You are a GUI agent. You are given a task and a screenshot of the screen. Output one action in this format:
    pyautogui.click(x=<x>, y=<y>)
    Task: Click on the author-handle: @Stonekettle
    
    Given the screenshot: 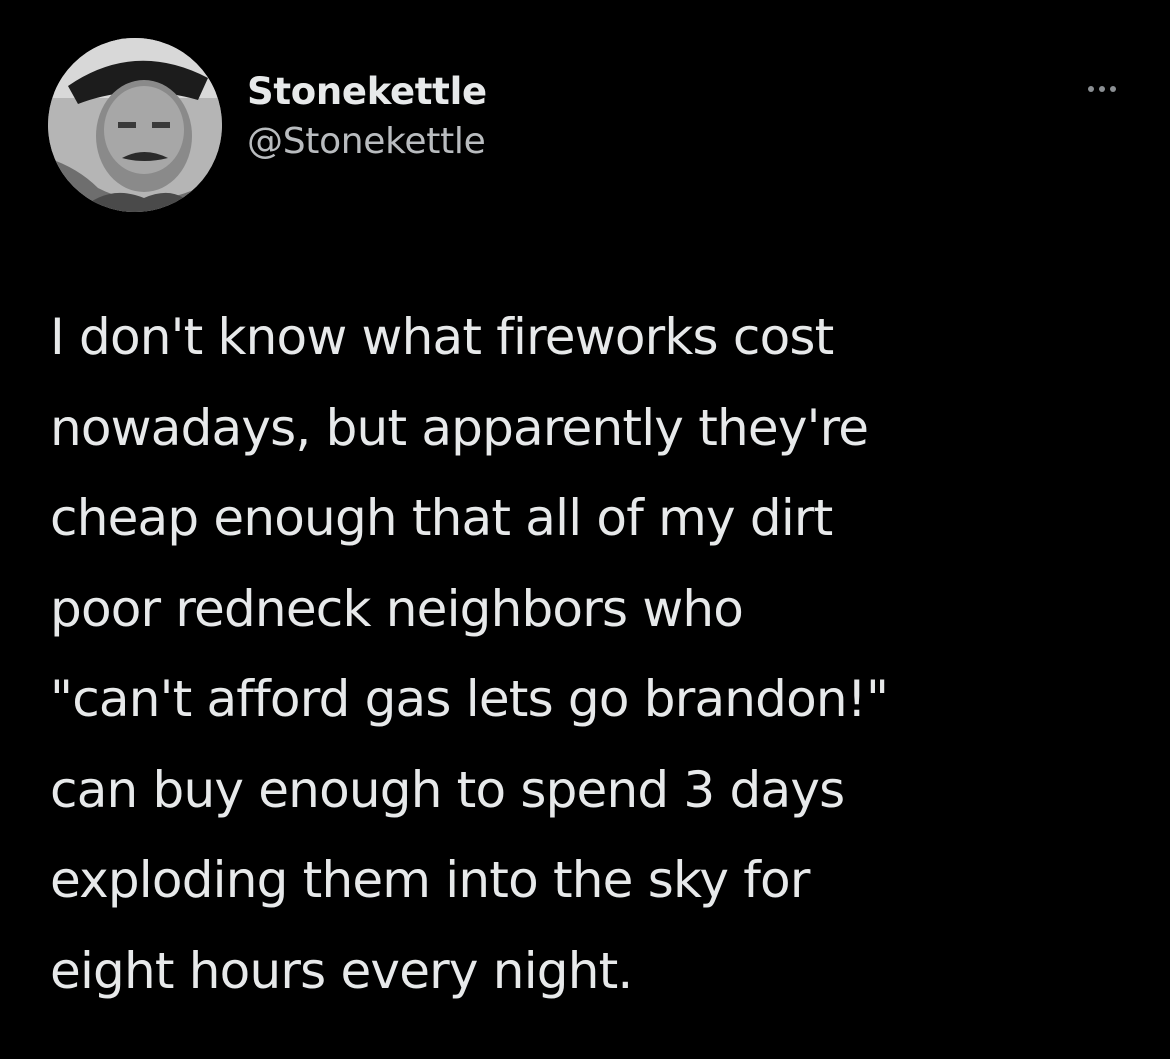 What is the action you would take?
    pyautogui.click(x=367, y=142)
    